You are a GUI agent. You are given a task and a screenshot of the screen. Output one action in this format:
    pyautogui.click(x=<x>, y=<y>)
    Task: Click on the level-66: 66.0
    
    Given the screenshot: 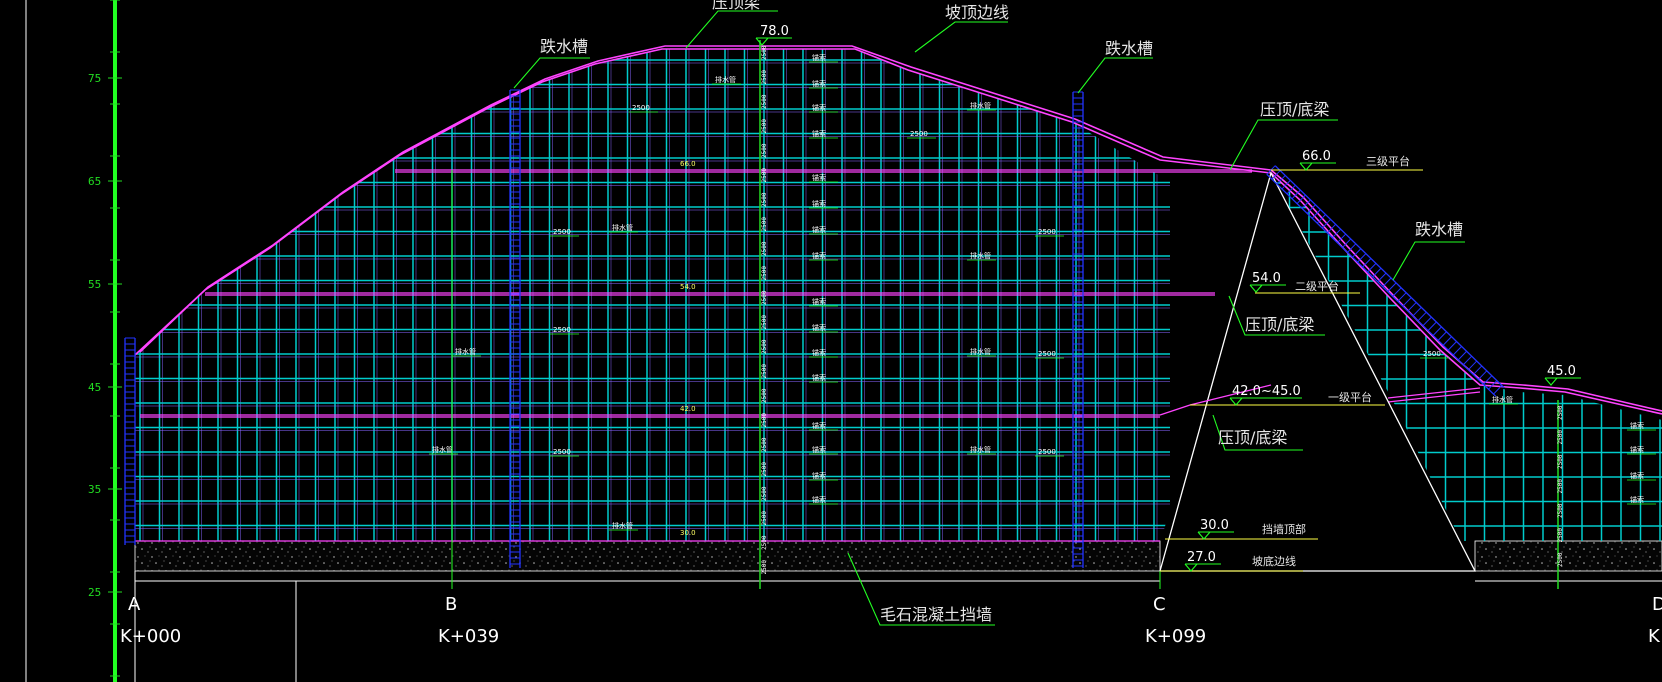 What is the action you would take?
    pyautogui.click(x=1316, y=156)
    